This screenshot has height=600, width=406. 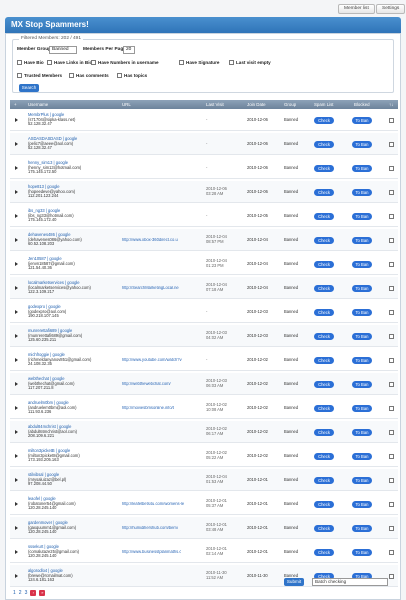 I want to click on have-signature-checkbox: Have Signature, so click(x=199, y=62).